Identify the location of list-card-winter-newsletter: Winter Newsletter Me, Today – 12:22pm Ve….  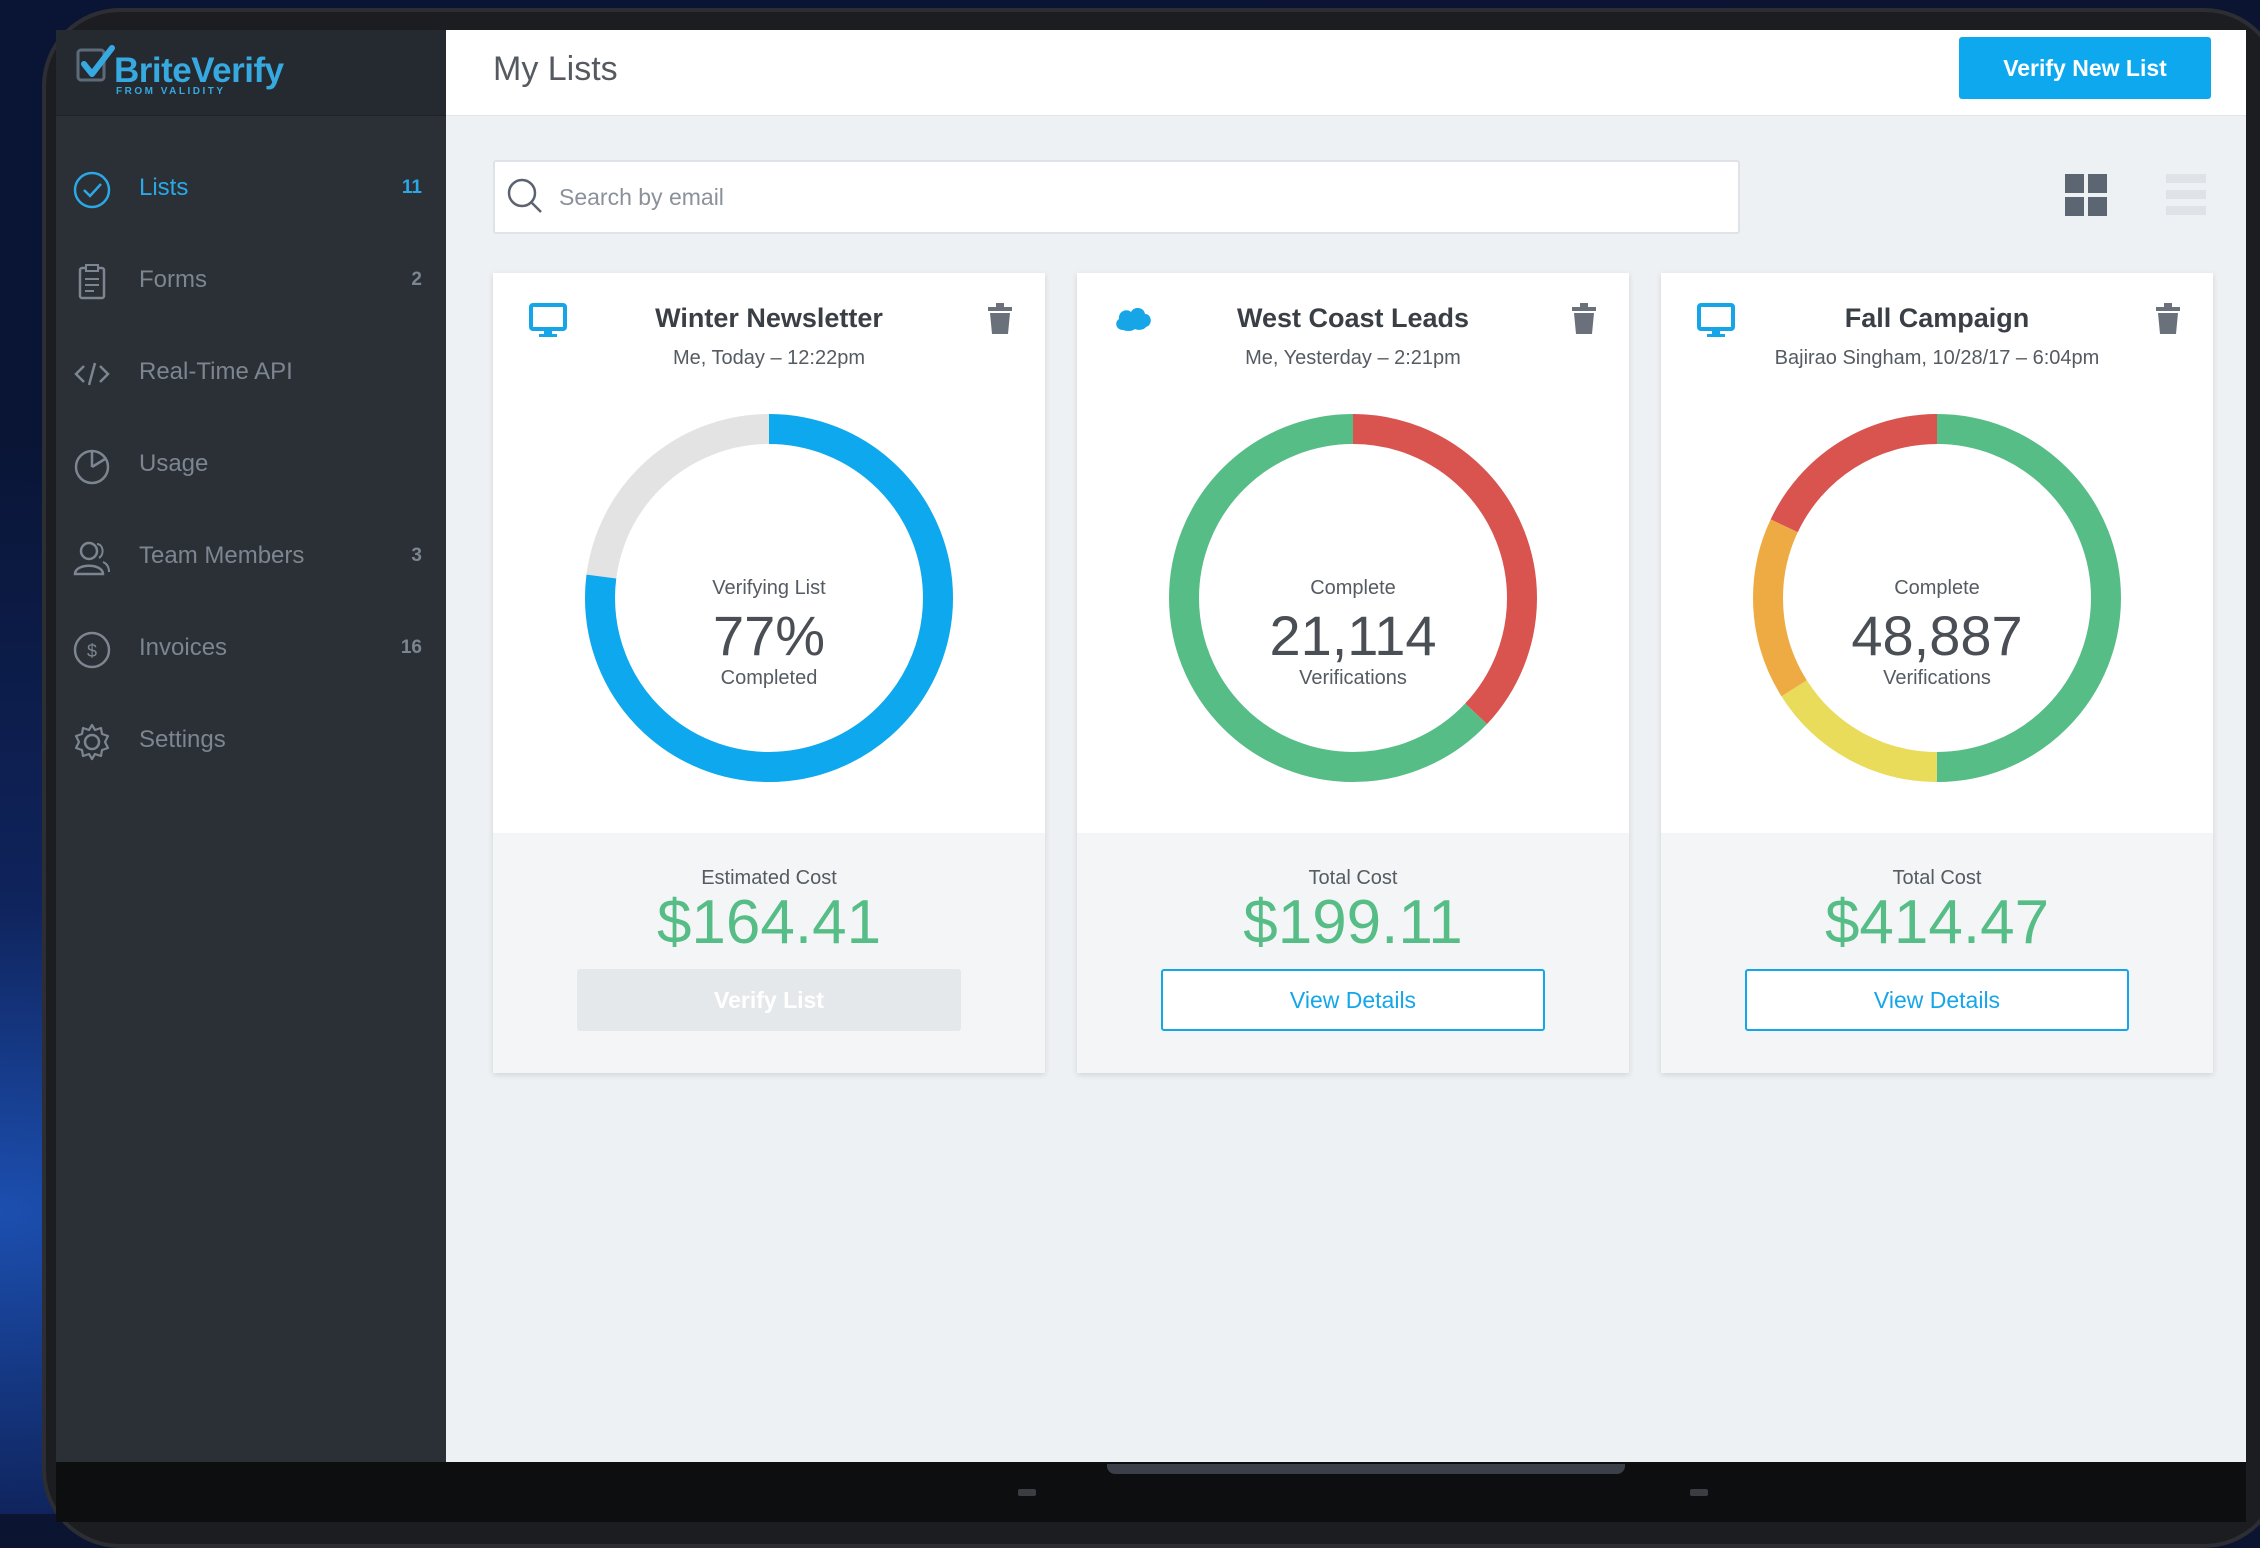
(769, 673).